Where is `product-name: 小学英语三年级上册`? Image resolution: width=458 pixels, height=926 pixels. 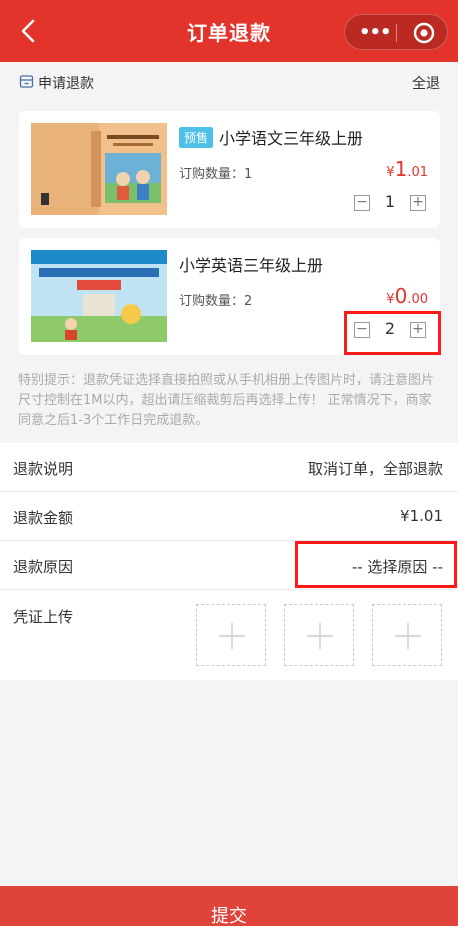 product-name: 小学英语三年级上册 is located at coordinates (251, 264).